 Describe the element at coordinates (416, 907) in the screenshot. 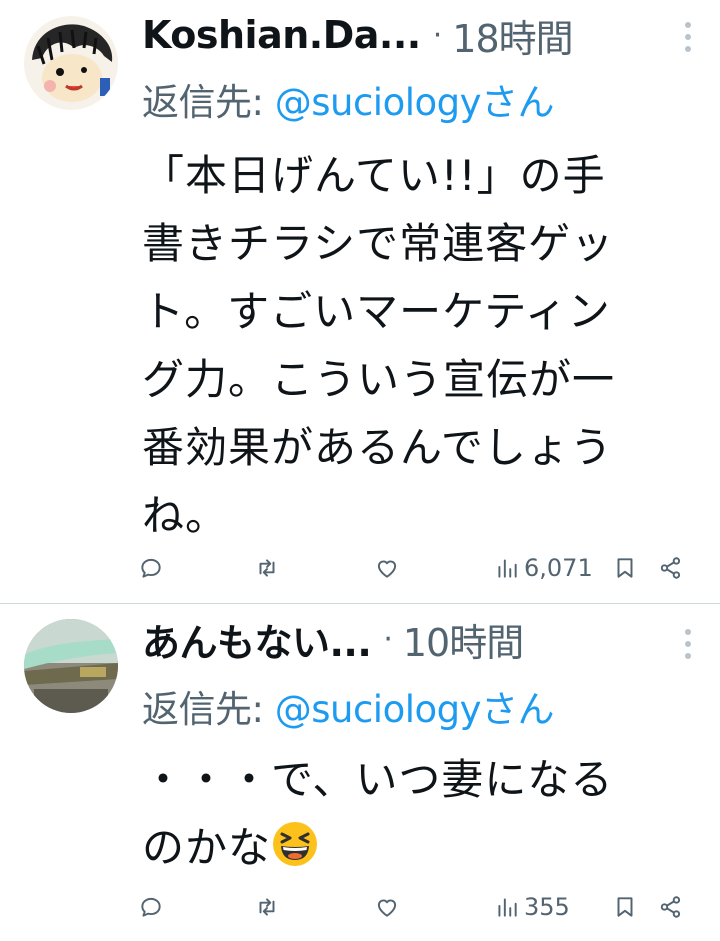

I see `action-bar: 355` at that location.